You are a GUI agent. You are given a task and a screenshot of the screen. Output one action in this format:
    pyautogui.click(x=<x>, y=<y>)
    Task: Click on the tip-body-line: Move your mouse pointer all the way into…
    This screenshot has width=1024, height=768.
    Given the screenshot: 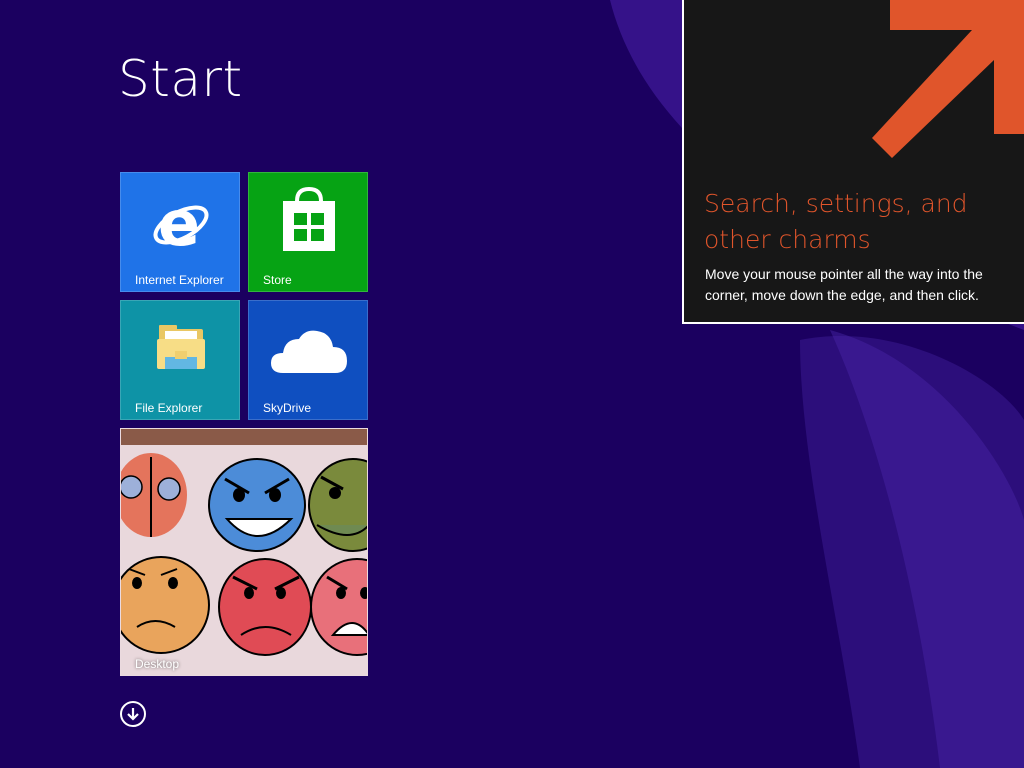 What is the action you would take?
    pyautogui.click(x=844, y=274)
    